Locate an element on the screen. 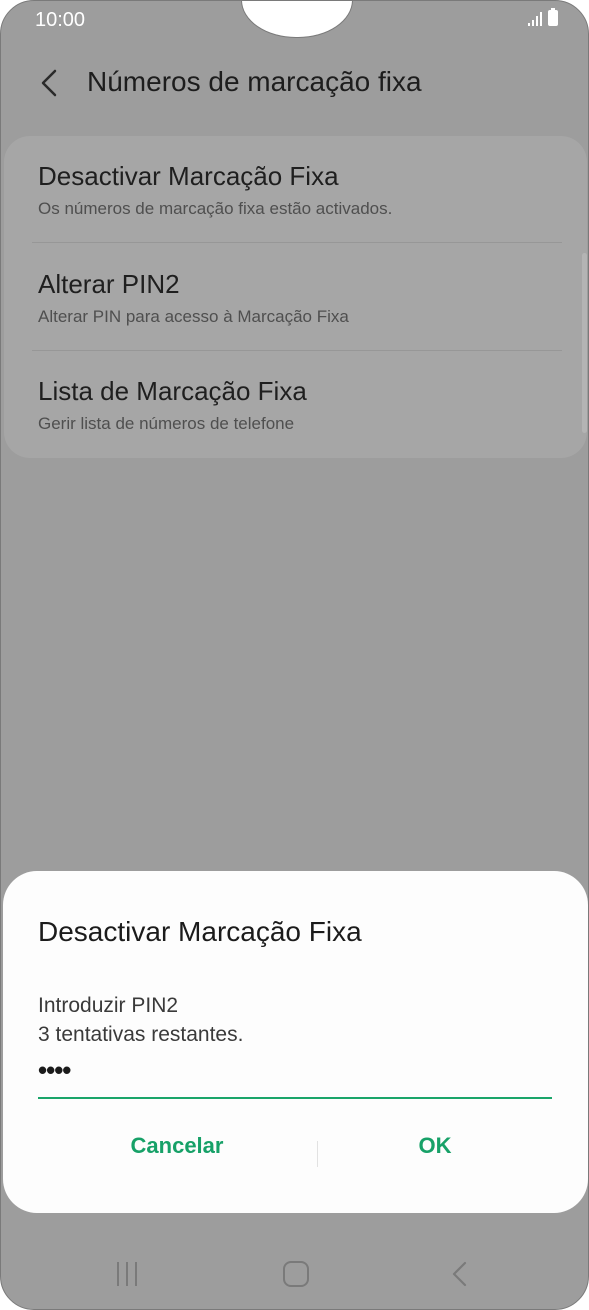 This screenshot has width=589, height=1310. cancel-button: Cancelar is located at coordinates (177, 1146).